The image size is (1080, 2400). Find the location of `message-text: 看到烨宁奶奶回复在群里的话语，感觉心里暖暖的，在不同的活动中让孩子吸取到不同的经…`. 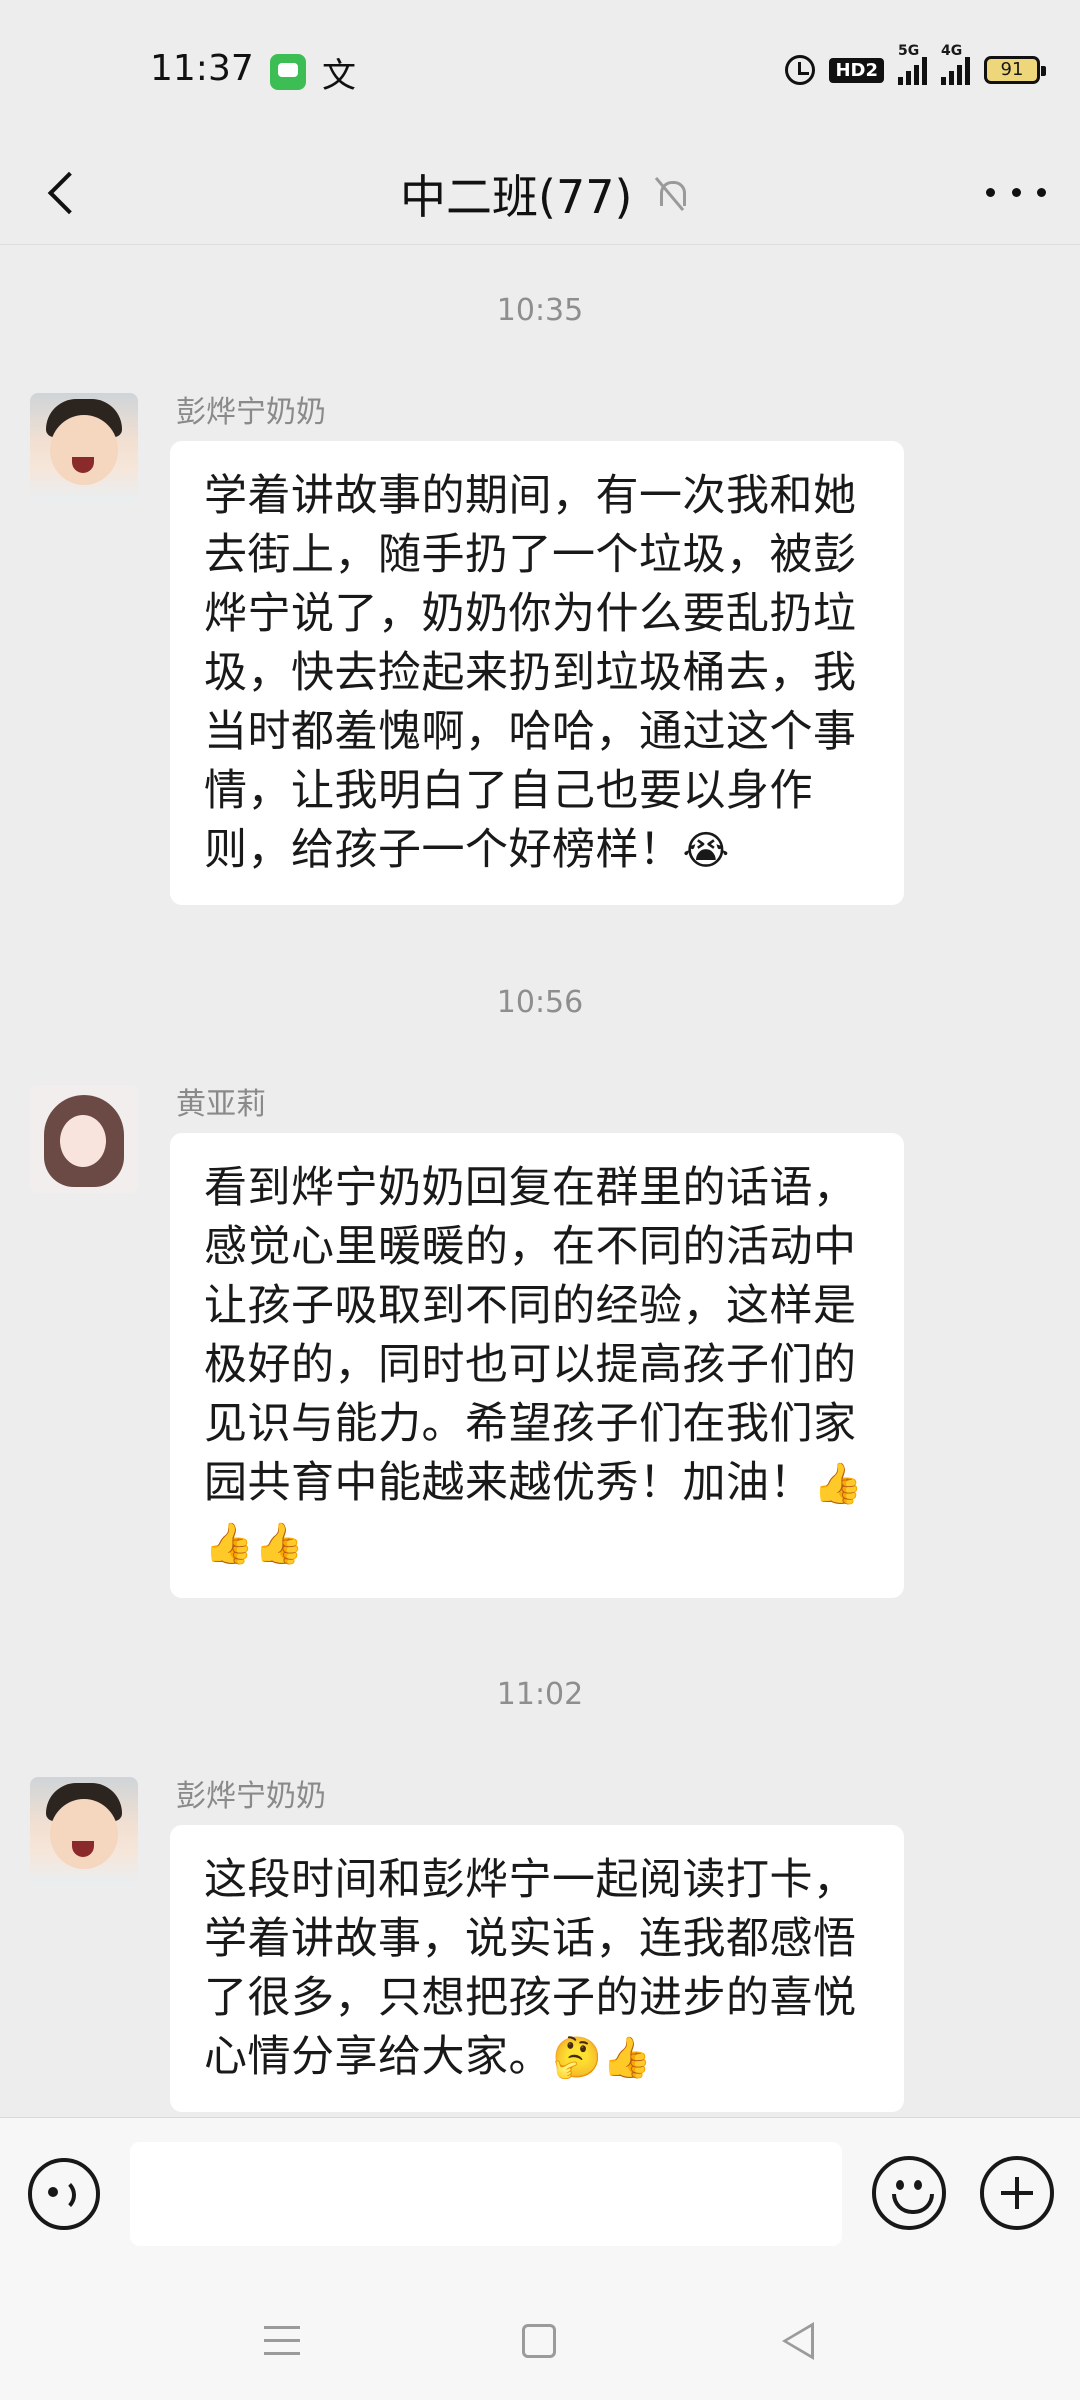

message-text: 看到烨宁奶奶回复在群里的话语，感觉心里暖暖的，在不同的活动中让孩子吸取到不同的经… is located at coordinates (530, 1335).